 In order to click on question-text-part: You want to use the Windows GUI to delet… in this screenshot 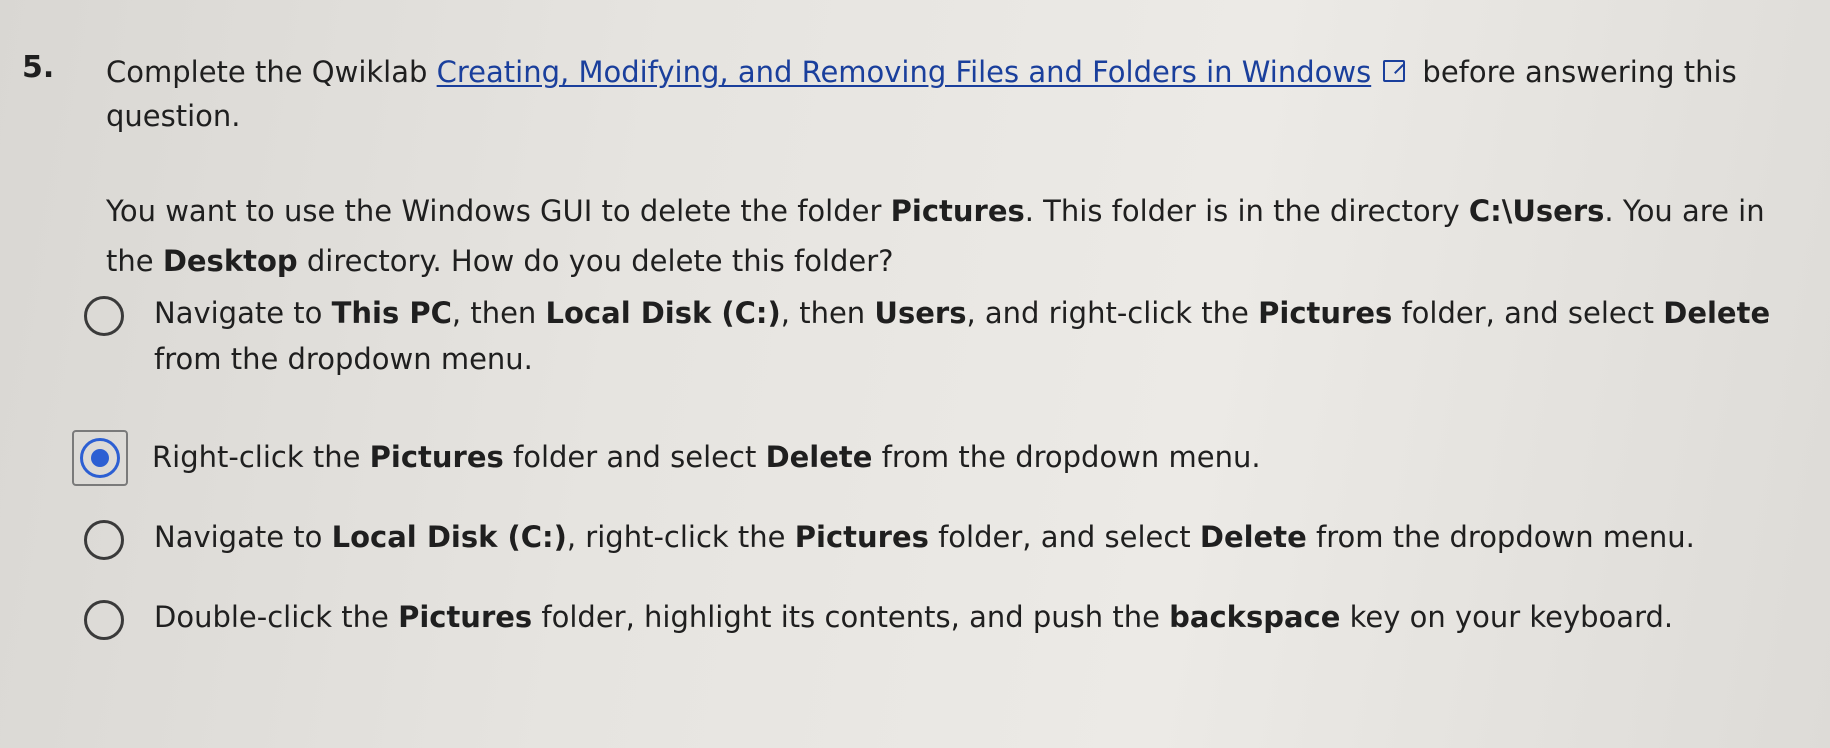, I will do `click(498, 211)`.